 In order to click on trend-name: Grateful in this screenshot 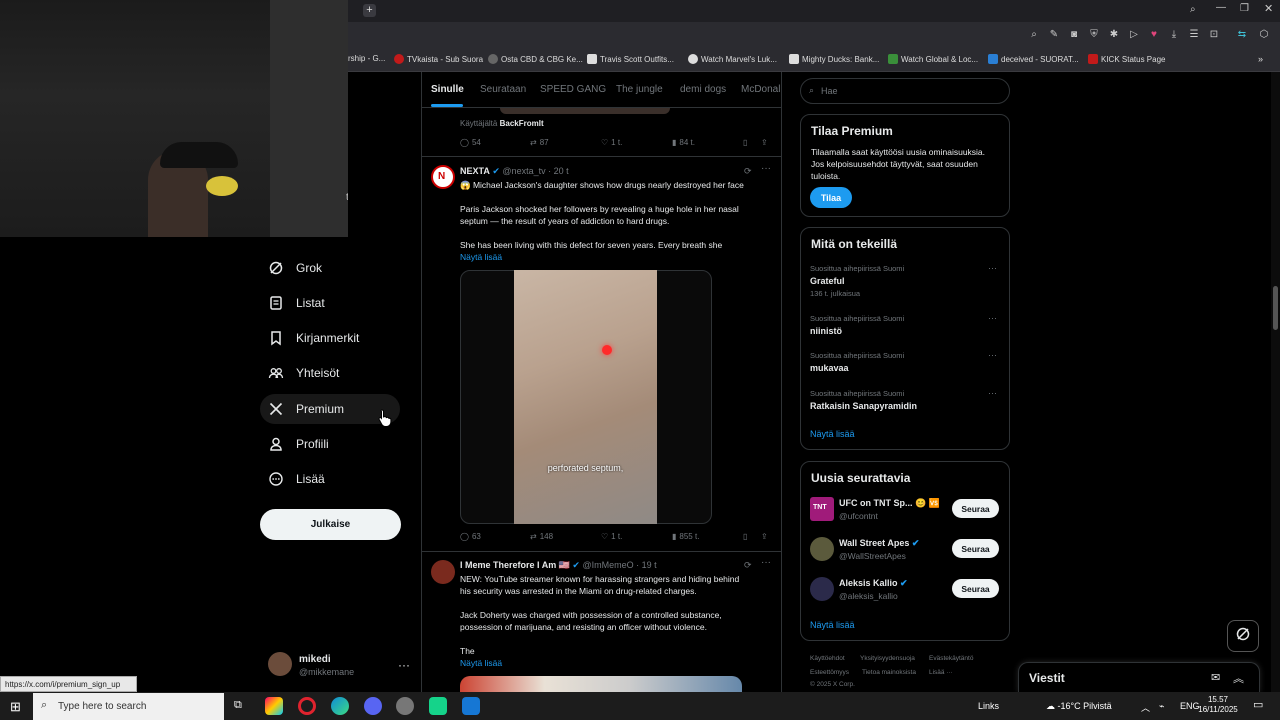, I will do `click(827, 281)`.